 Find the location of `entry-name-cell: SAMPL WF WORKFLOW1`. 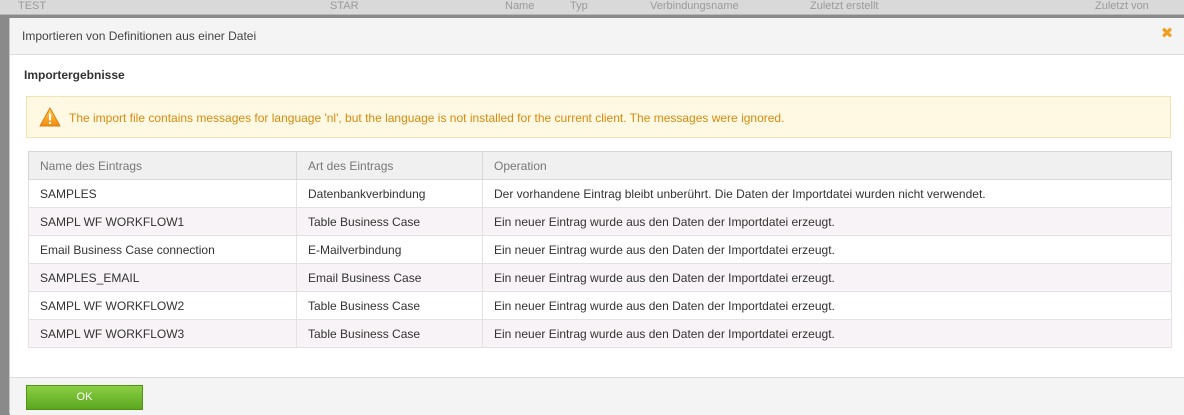

entry-name-cell: SAMPL WF WORKFLOW1 is located at coordinates (162, 221).